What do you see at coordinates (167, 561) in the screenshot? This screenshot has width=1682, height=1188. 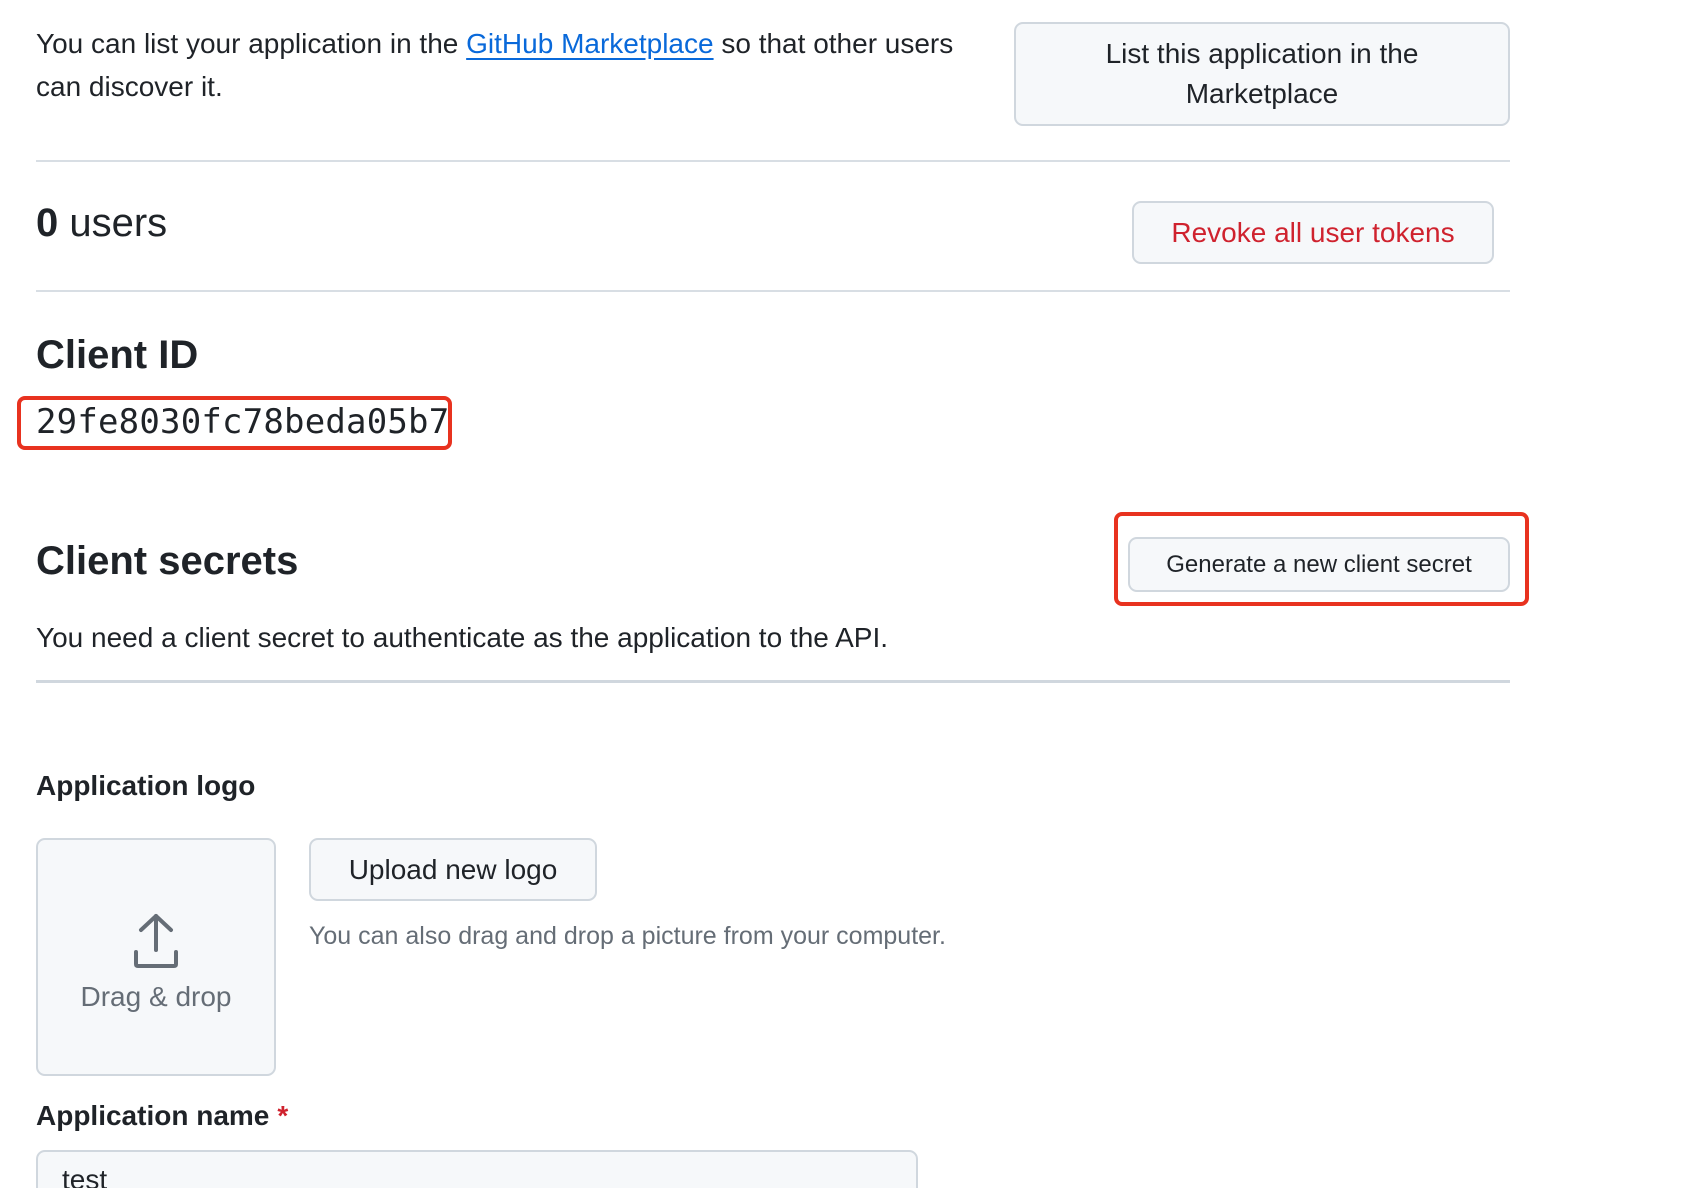 I see `client-secrets-heading: Client secrets` at bounding box center [167, 561].